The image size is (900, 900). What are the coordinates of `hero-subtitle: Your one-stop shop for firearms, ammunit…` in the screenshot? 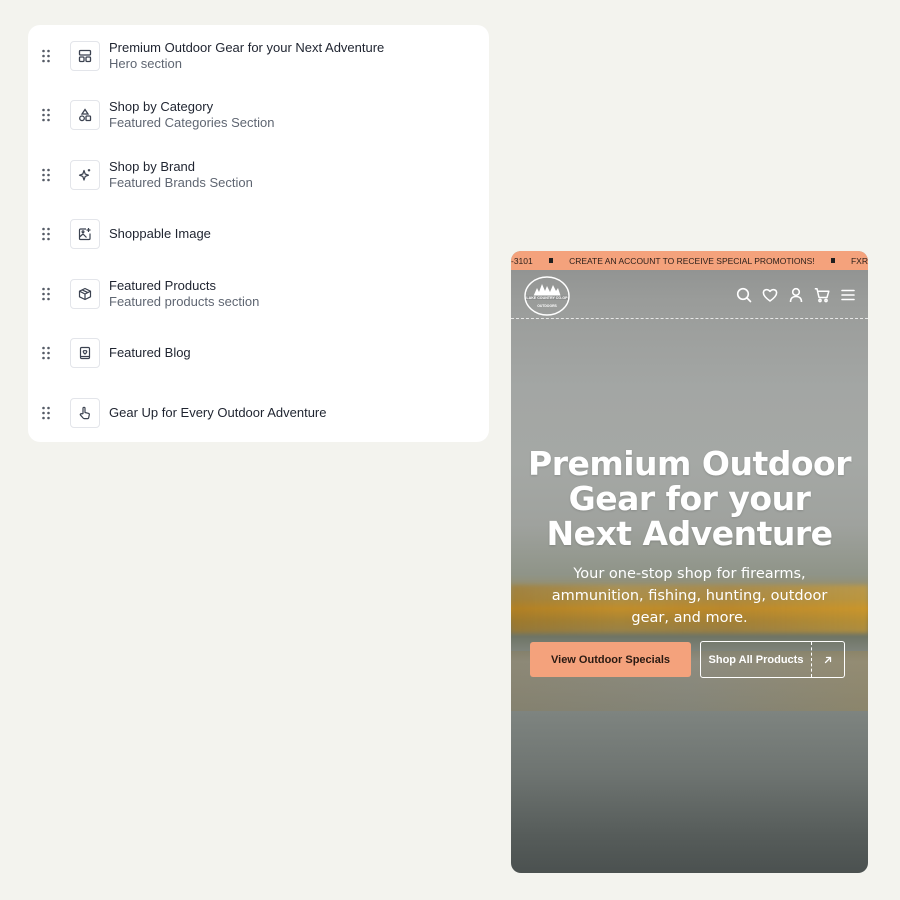 It's located at (689, 596).